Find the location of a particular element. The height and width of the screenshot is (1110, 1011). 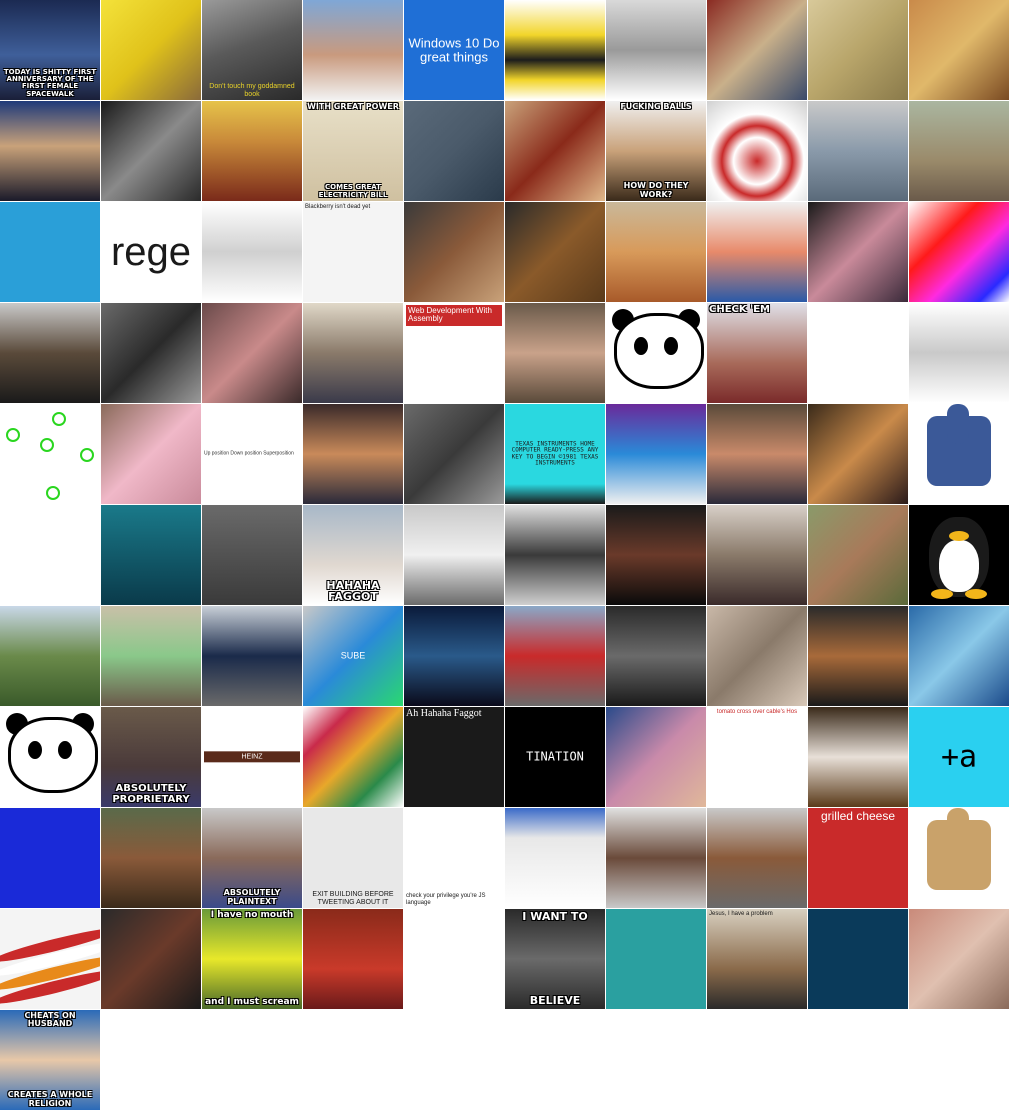

thumbnail-hotdog-dog is located at coordinates (656, 252).